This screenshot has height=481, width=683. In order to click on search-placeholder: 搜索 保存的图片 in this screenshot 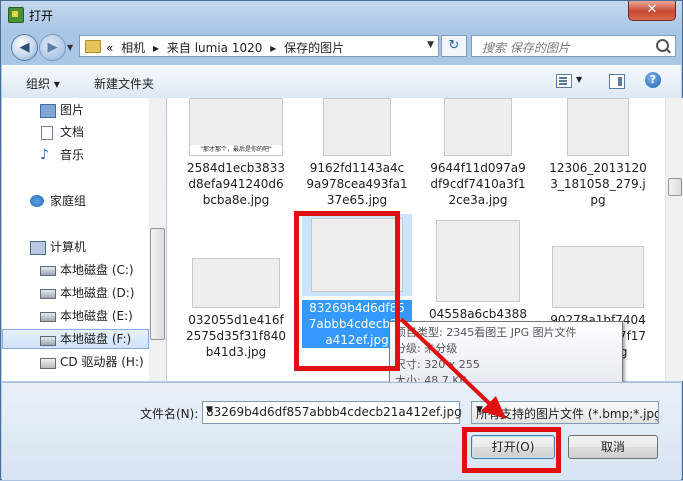, I will do `click(526, 48)`.